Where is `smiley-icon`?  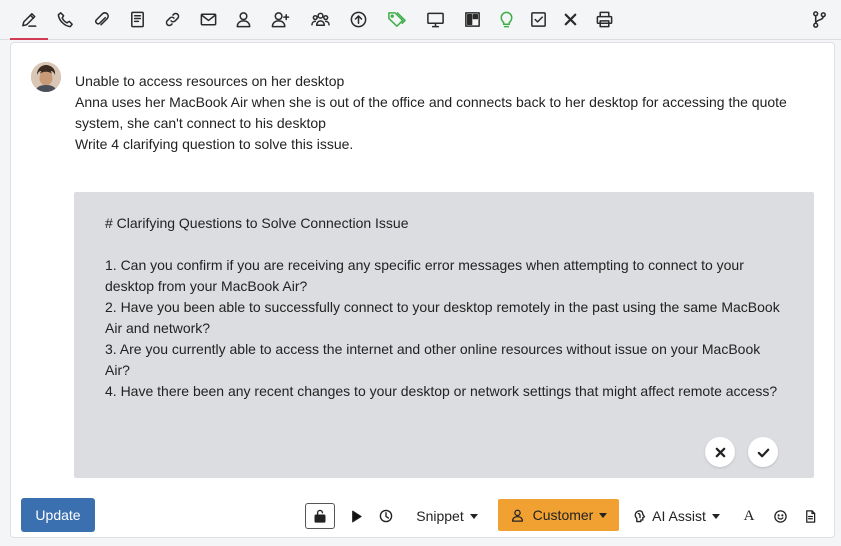
smiley-icon is located at coordinates (780, 516).